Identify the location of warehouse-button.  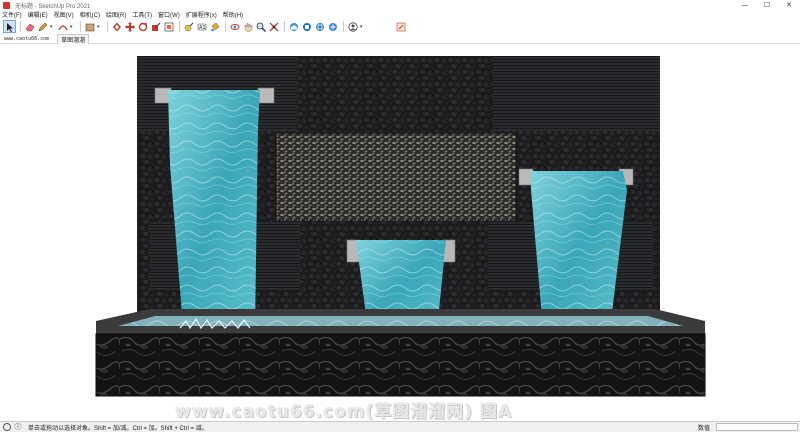
(293, 26).